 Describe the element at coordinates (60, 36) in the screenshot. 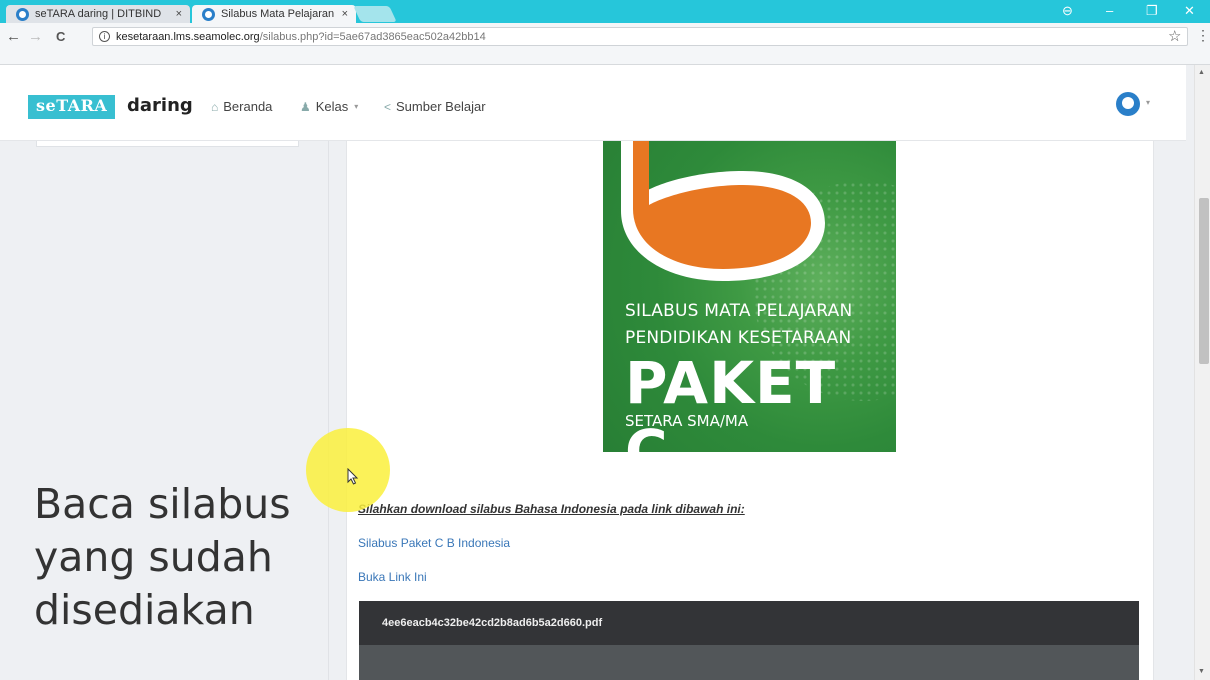

I see `reload-icon: C` at that location.